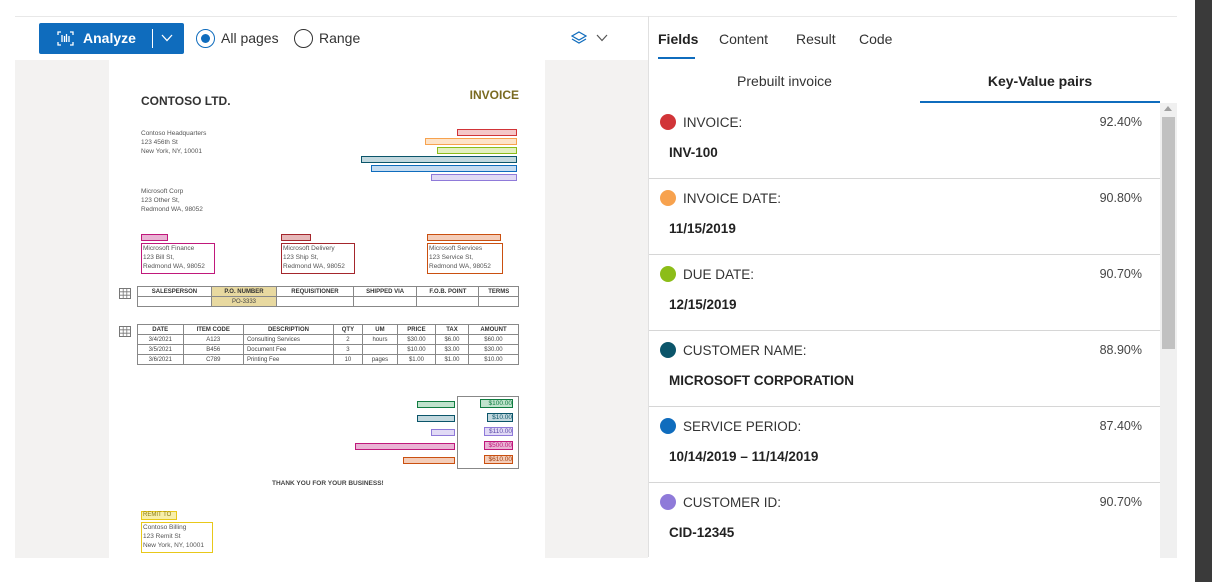 The image size is (1212, 582). What do you see at coordinates (339, 38) in the screenshot?
I see `radio-range-label: Range` at bounding box center [339, 38].